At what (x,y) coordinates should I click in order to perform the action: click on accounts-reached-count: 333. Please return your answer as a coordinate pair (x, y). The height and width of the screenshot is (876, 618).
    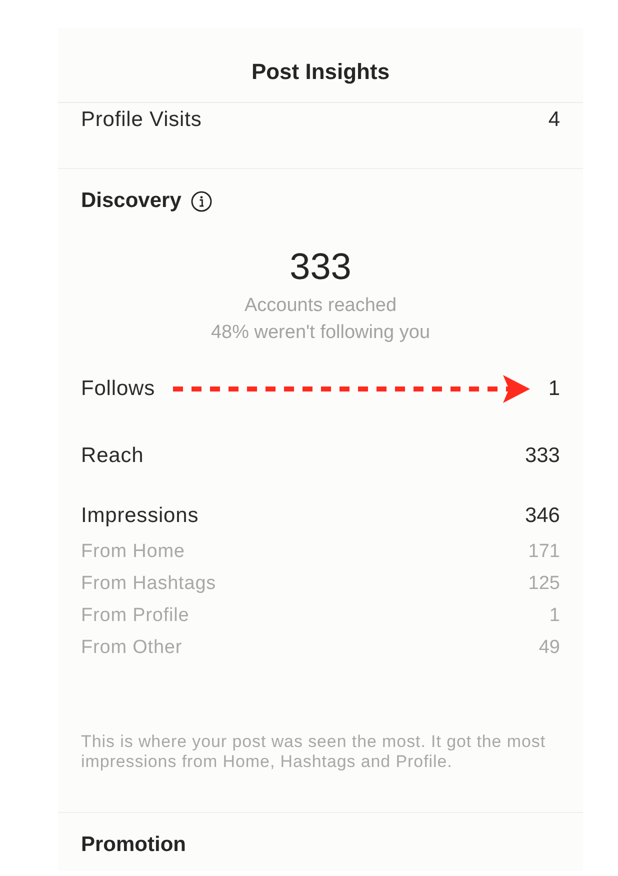
    Looking at the image, I should click on (321, 267).